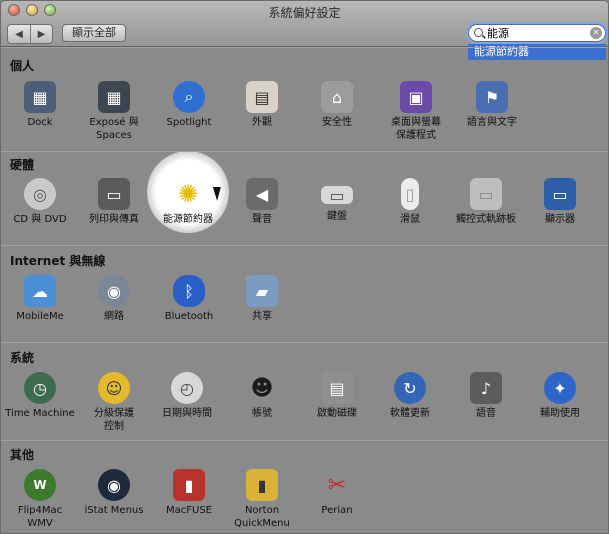  What do you see at coordinates (560, 219) in the screenshot?
I see `pref-label: 顯示器` at bounding box center [560, 219].